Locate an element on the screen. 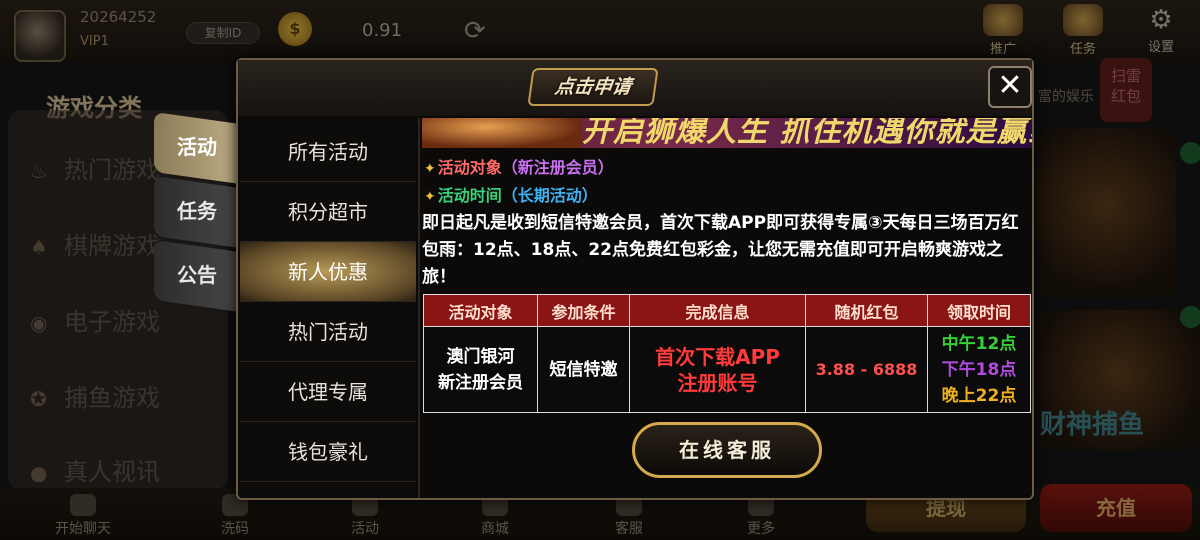  table-header: 领取时间 is located at coordinates (979, 310).